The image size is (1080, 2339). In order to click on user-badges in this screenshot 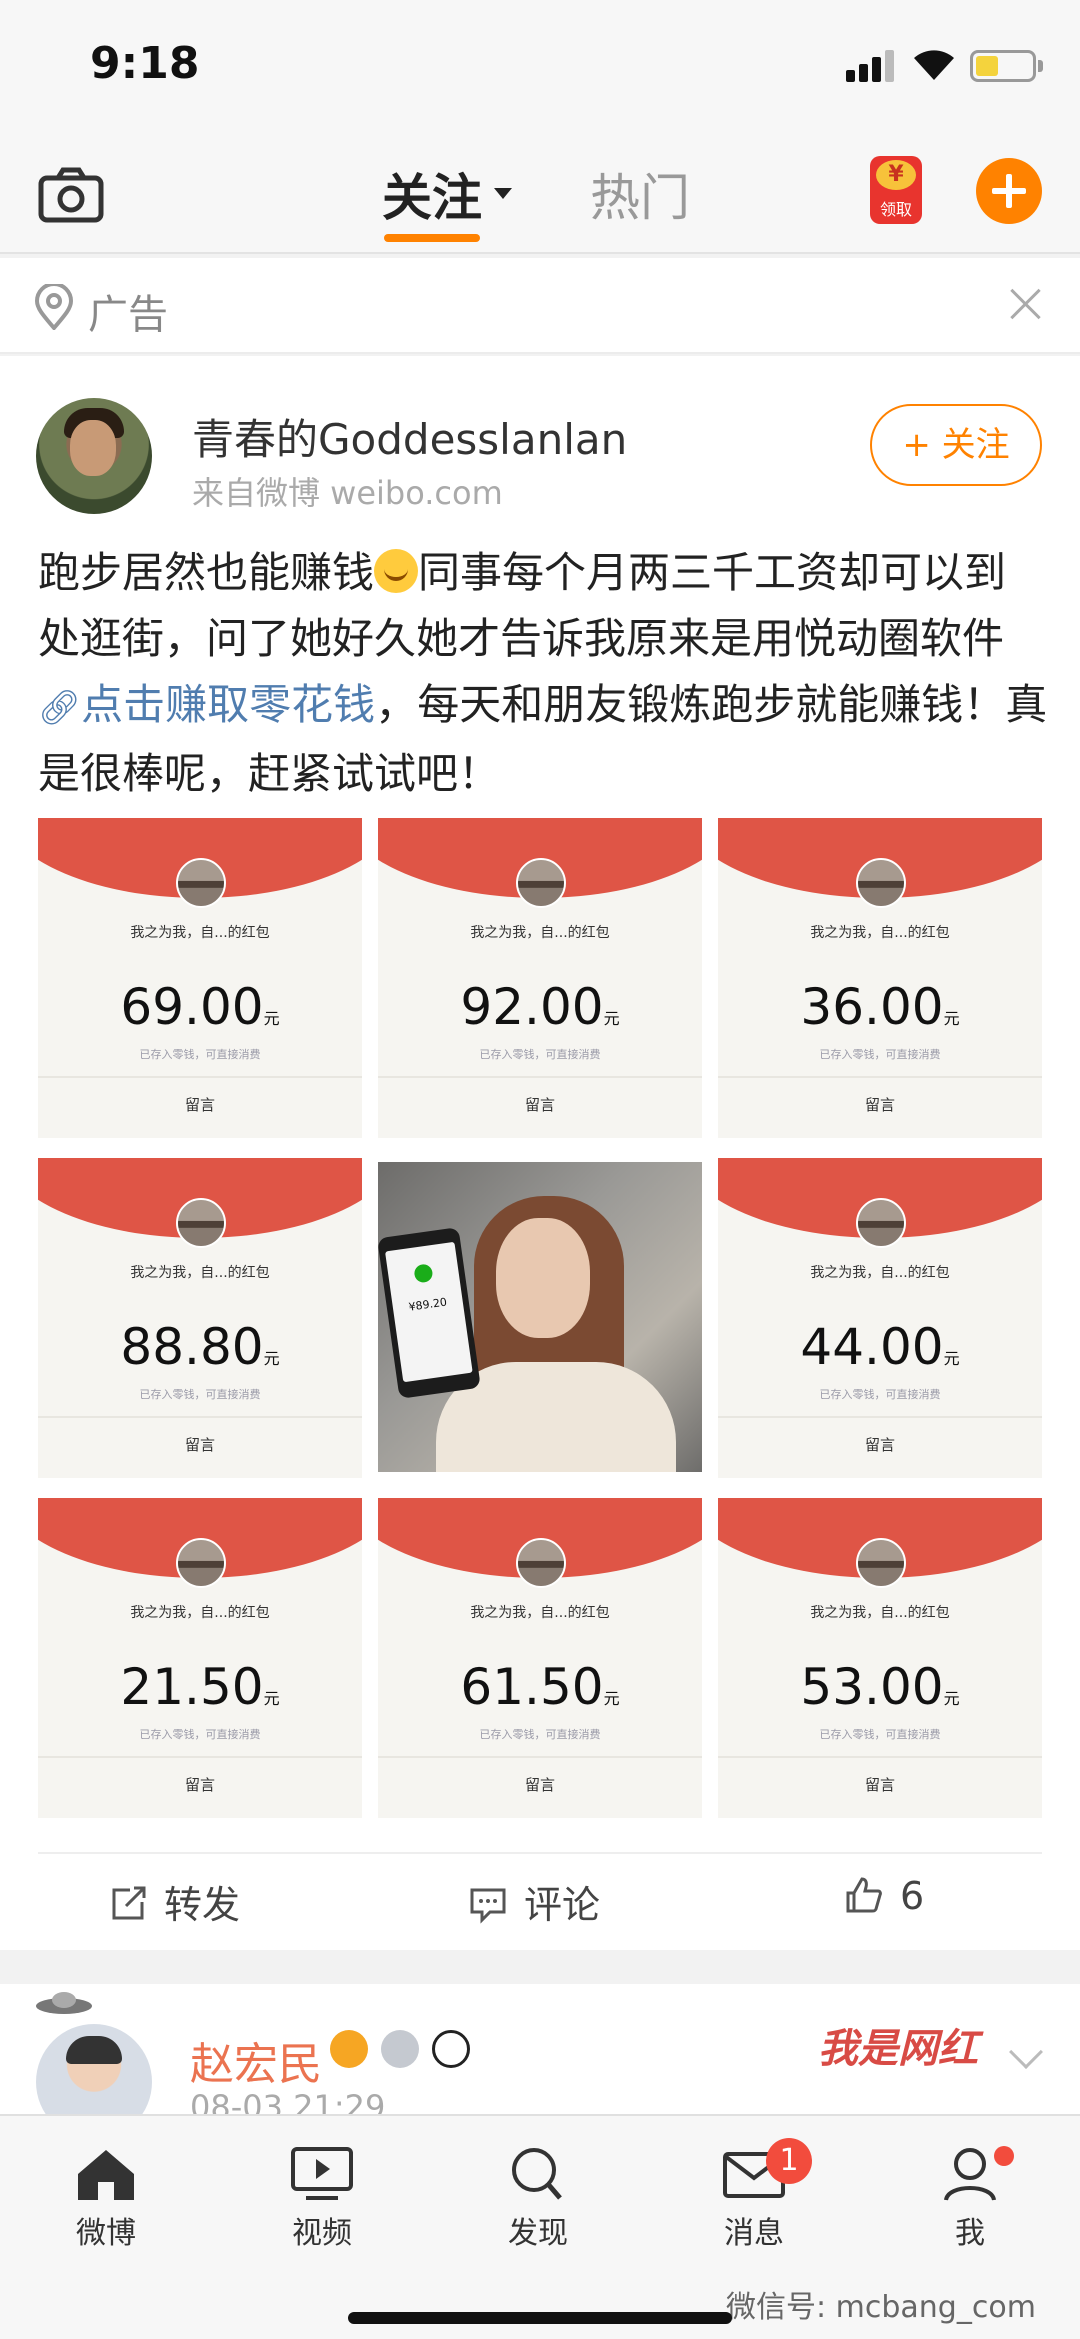, I will do `click(404, 2049)`.